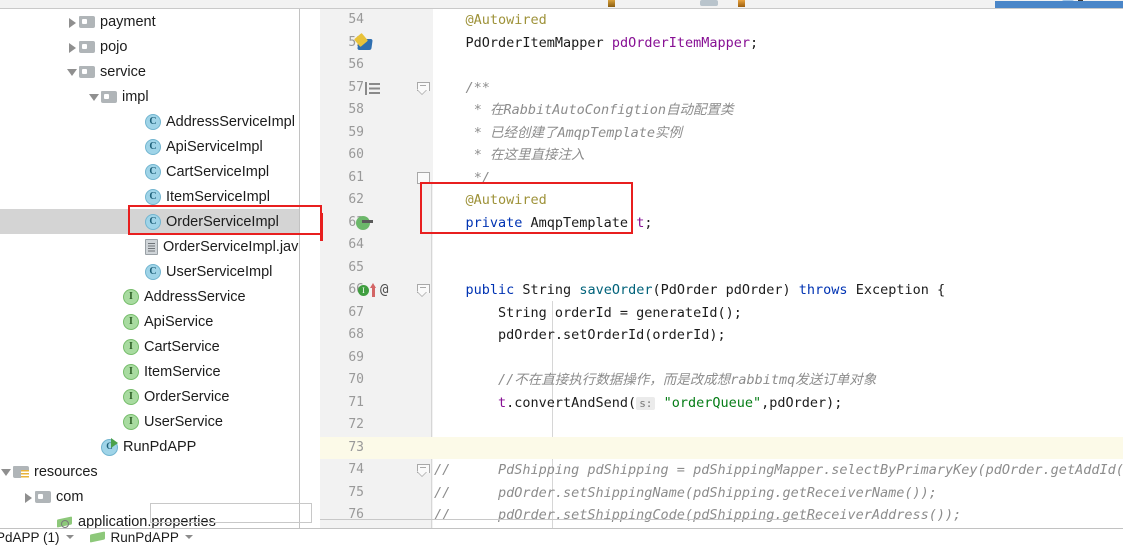 This screenshot has width=1123, height=545. I want to click on tree-item-userserviceimpl: C UserServiceImpl, so click(150, 271).